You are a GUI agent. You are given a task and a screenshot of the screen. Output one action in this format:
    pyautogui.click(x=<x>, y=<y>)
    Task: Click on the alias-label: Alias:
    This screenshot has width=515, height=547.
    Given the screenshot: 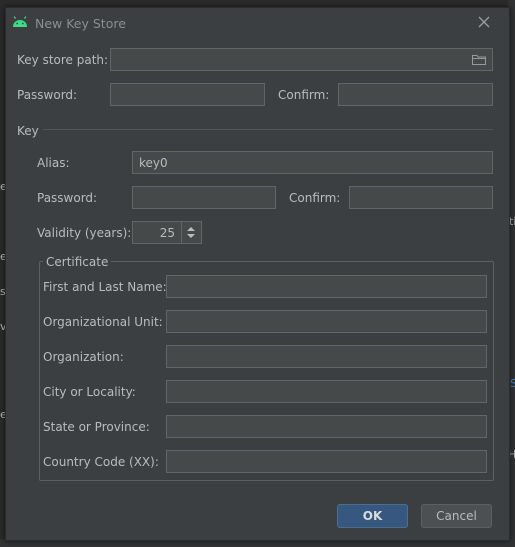 What is the action you would take?
    pyautogui.click(x=53, y=163)
    